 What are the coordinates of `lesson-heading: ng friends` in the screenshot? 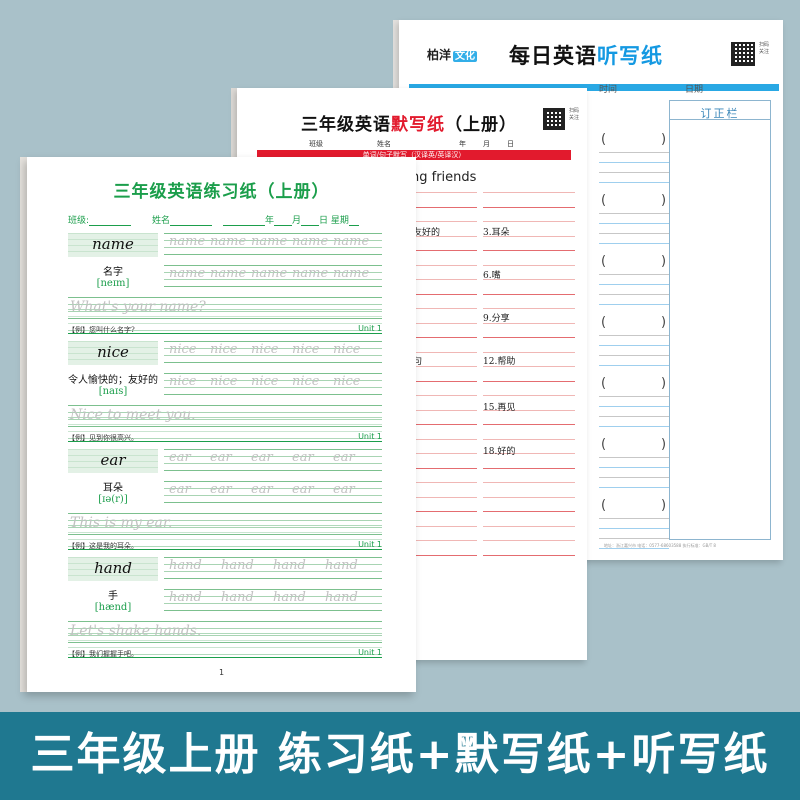 It's located at (444, 177).